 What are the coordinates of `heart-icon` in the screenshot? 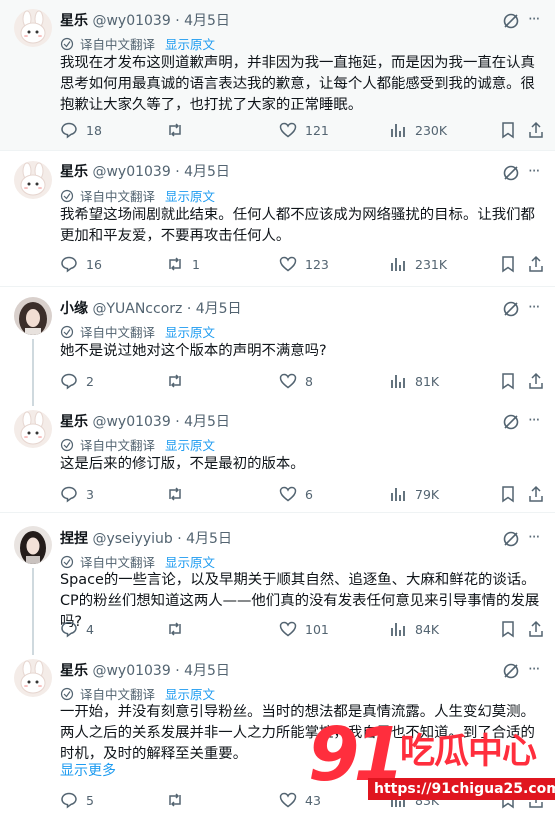 It's located at (288, 800).